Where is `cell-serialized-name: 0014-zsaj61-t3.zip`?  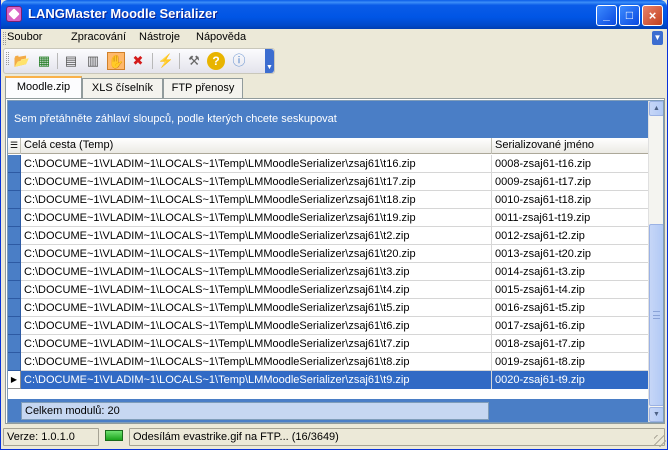 cell-serialized-name: 0014-zsaj61-t3.zip is located at coordinates (571, 272).